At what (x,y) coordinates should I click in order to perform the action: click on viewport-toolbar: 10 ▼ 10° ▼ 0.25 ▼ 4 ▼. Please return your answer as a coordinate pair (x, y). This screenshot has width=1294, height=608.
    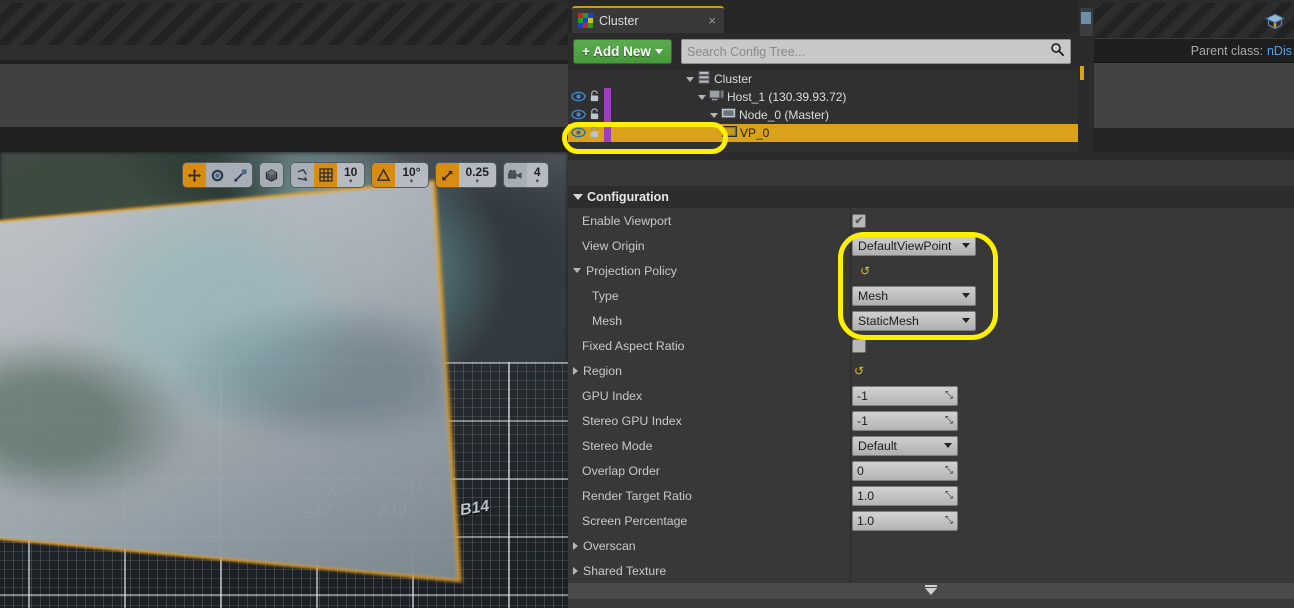
    Looking at the image, I should click on (365, 175).